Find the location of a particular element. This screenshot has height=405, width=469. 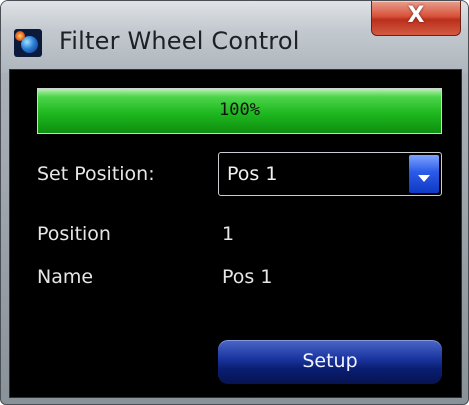

setup-button-label: Setup is located at coordinates (330, 361).